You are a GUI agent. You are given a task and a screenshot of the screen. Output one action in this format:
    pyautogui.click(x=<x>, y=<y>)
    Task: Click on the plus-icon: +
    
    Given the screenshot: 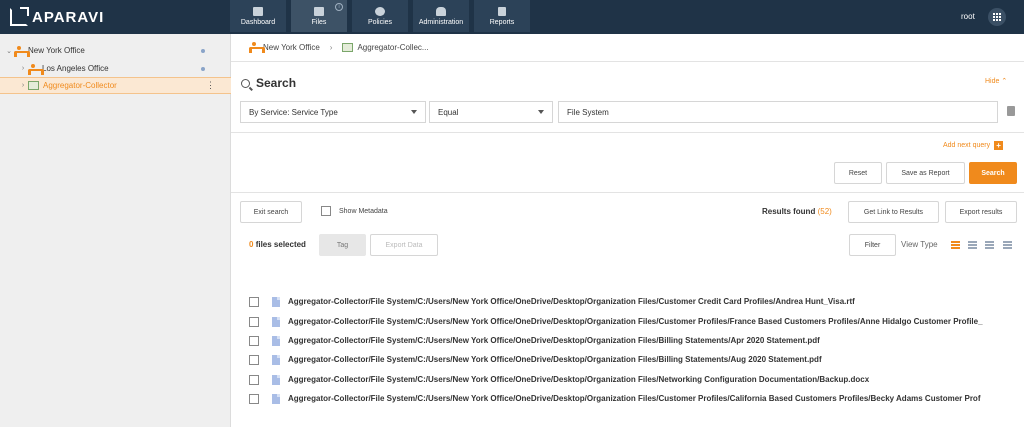 What is the action you would take?
    pyautogui.click(x=999, y=145)
    